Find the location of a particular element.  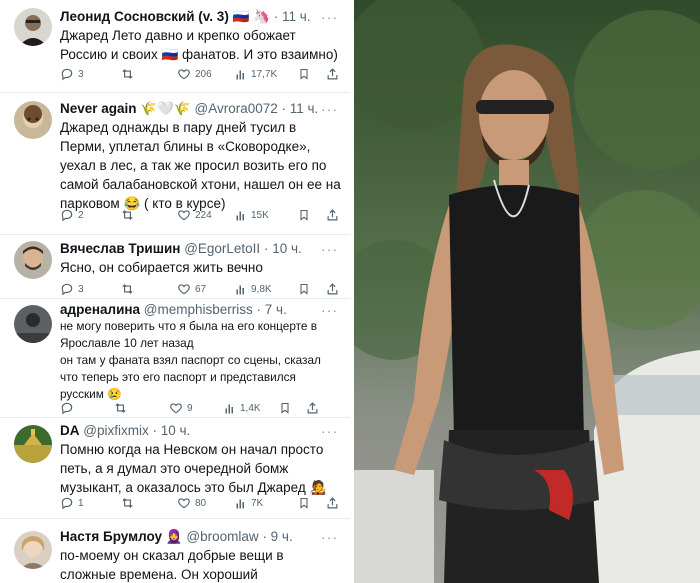

reply-button: 1 is located at coordinates (72, 503).